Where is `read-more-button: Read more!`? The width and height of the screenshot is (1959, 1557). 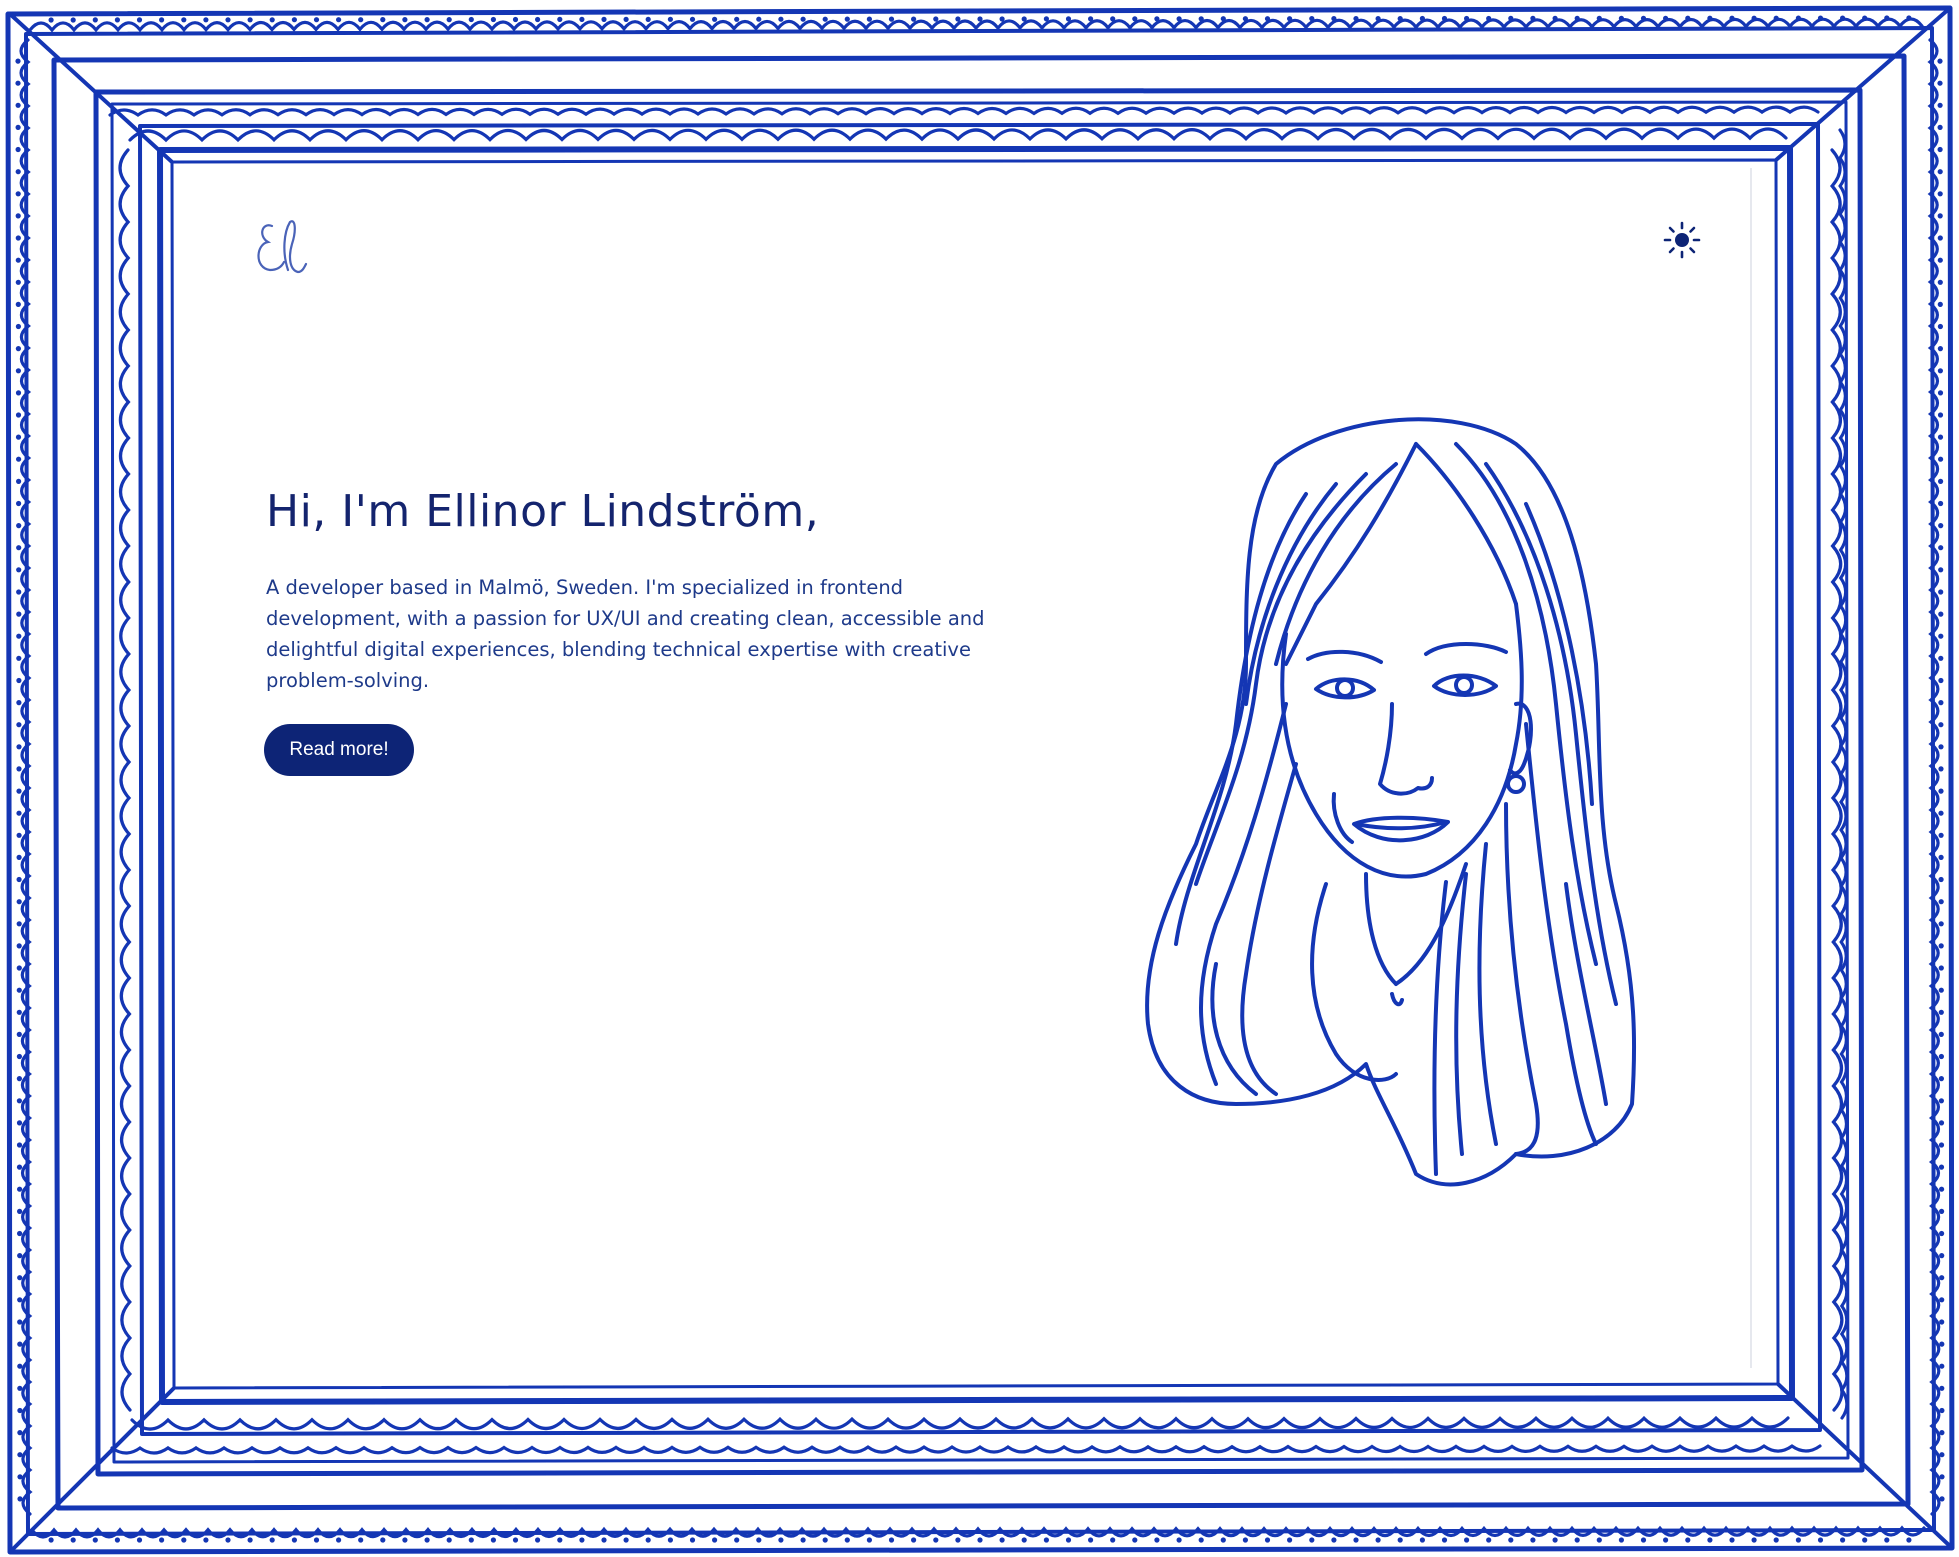
read-more-button: Read more! is located at coordinates (339, 750).